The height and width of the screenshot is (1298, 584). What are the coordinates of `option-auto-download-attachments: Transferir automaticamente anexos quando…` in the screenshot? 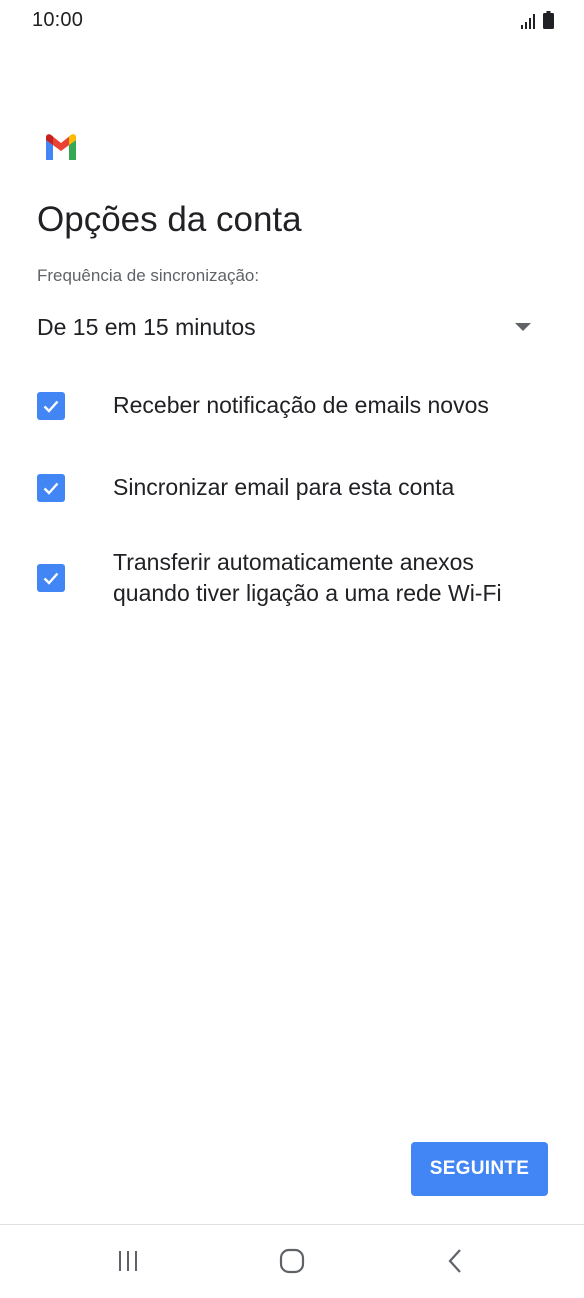 It's located at (297, 578).